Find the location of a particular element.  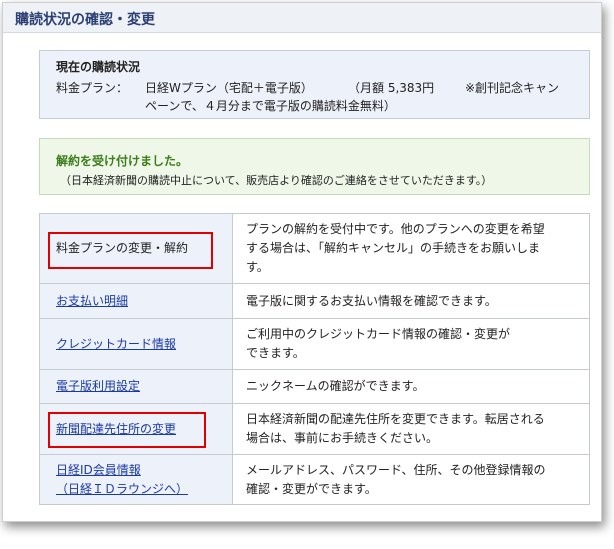

desc-line: 電子版に関するお支払い情報を確認できます。 is located at coordinates (371, 300).